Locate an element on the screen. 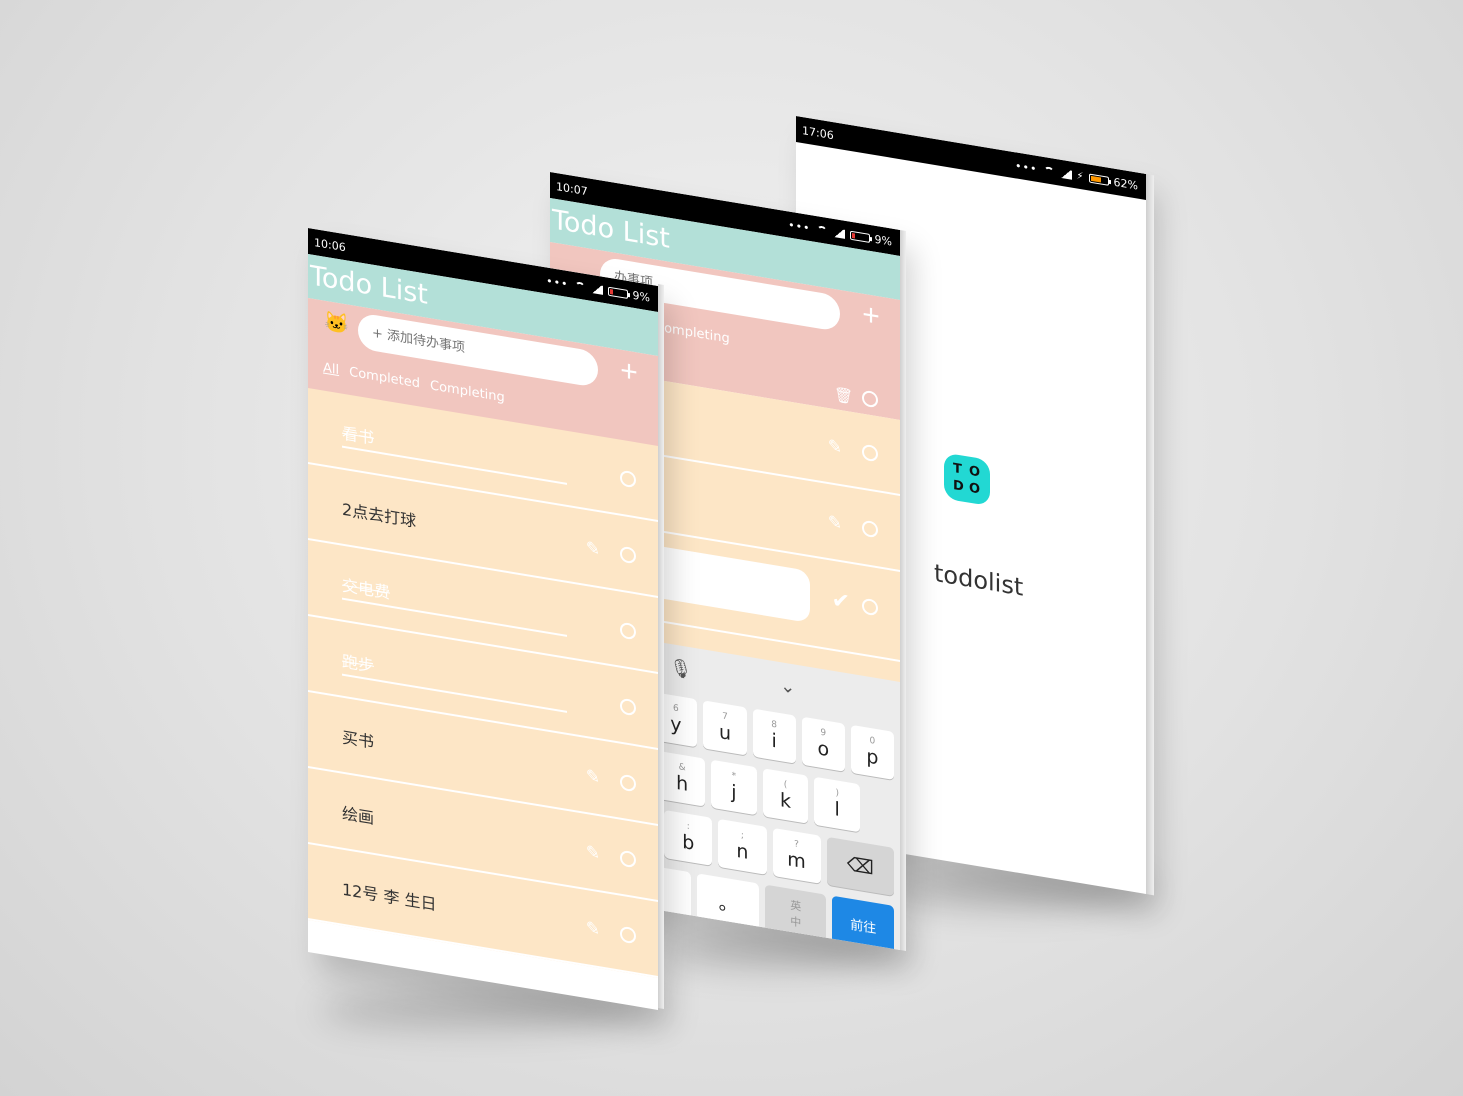 Image resolution: width=1463 pixels, height=1096 pixels. todo-text: 跑步 is located at coordinates (358, 663).